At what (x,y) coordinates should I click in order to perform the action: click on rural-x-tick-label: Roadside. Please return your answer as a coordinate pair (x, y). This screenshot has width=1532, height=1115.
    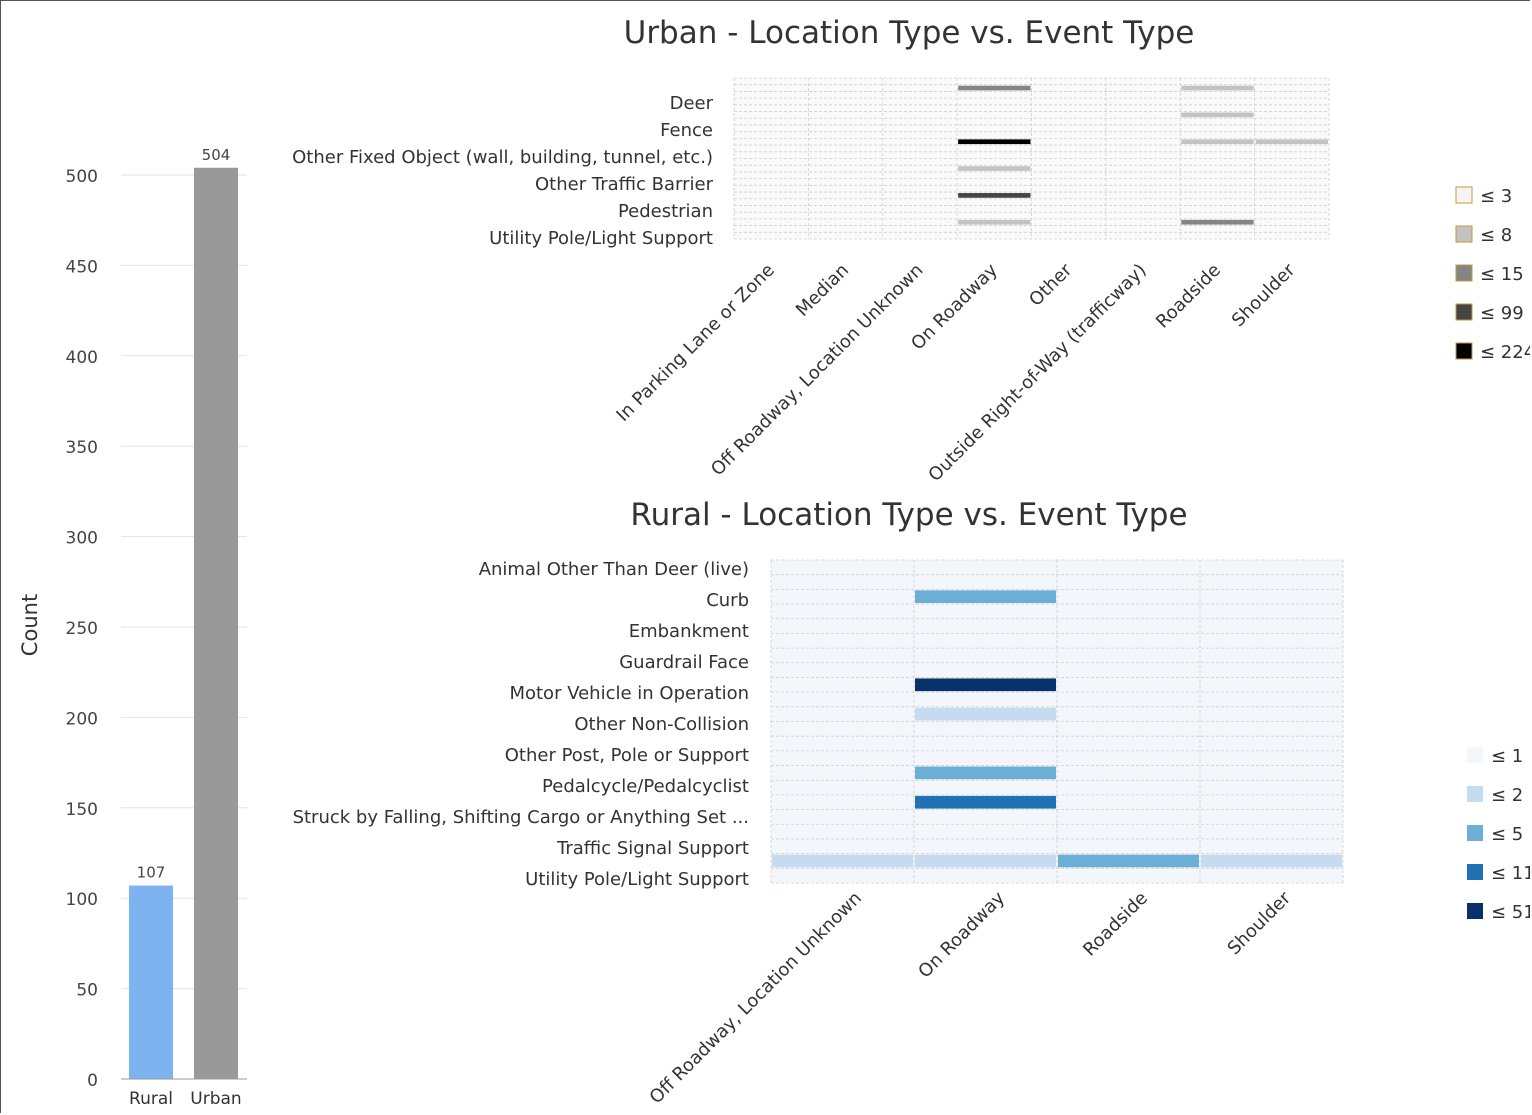
    Looking at the image, I should click on (1115, 924).